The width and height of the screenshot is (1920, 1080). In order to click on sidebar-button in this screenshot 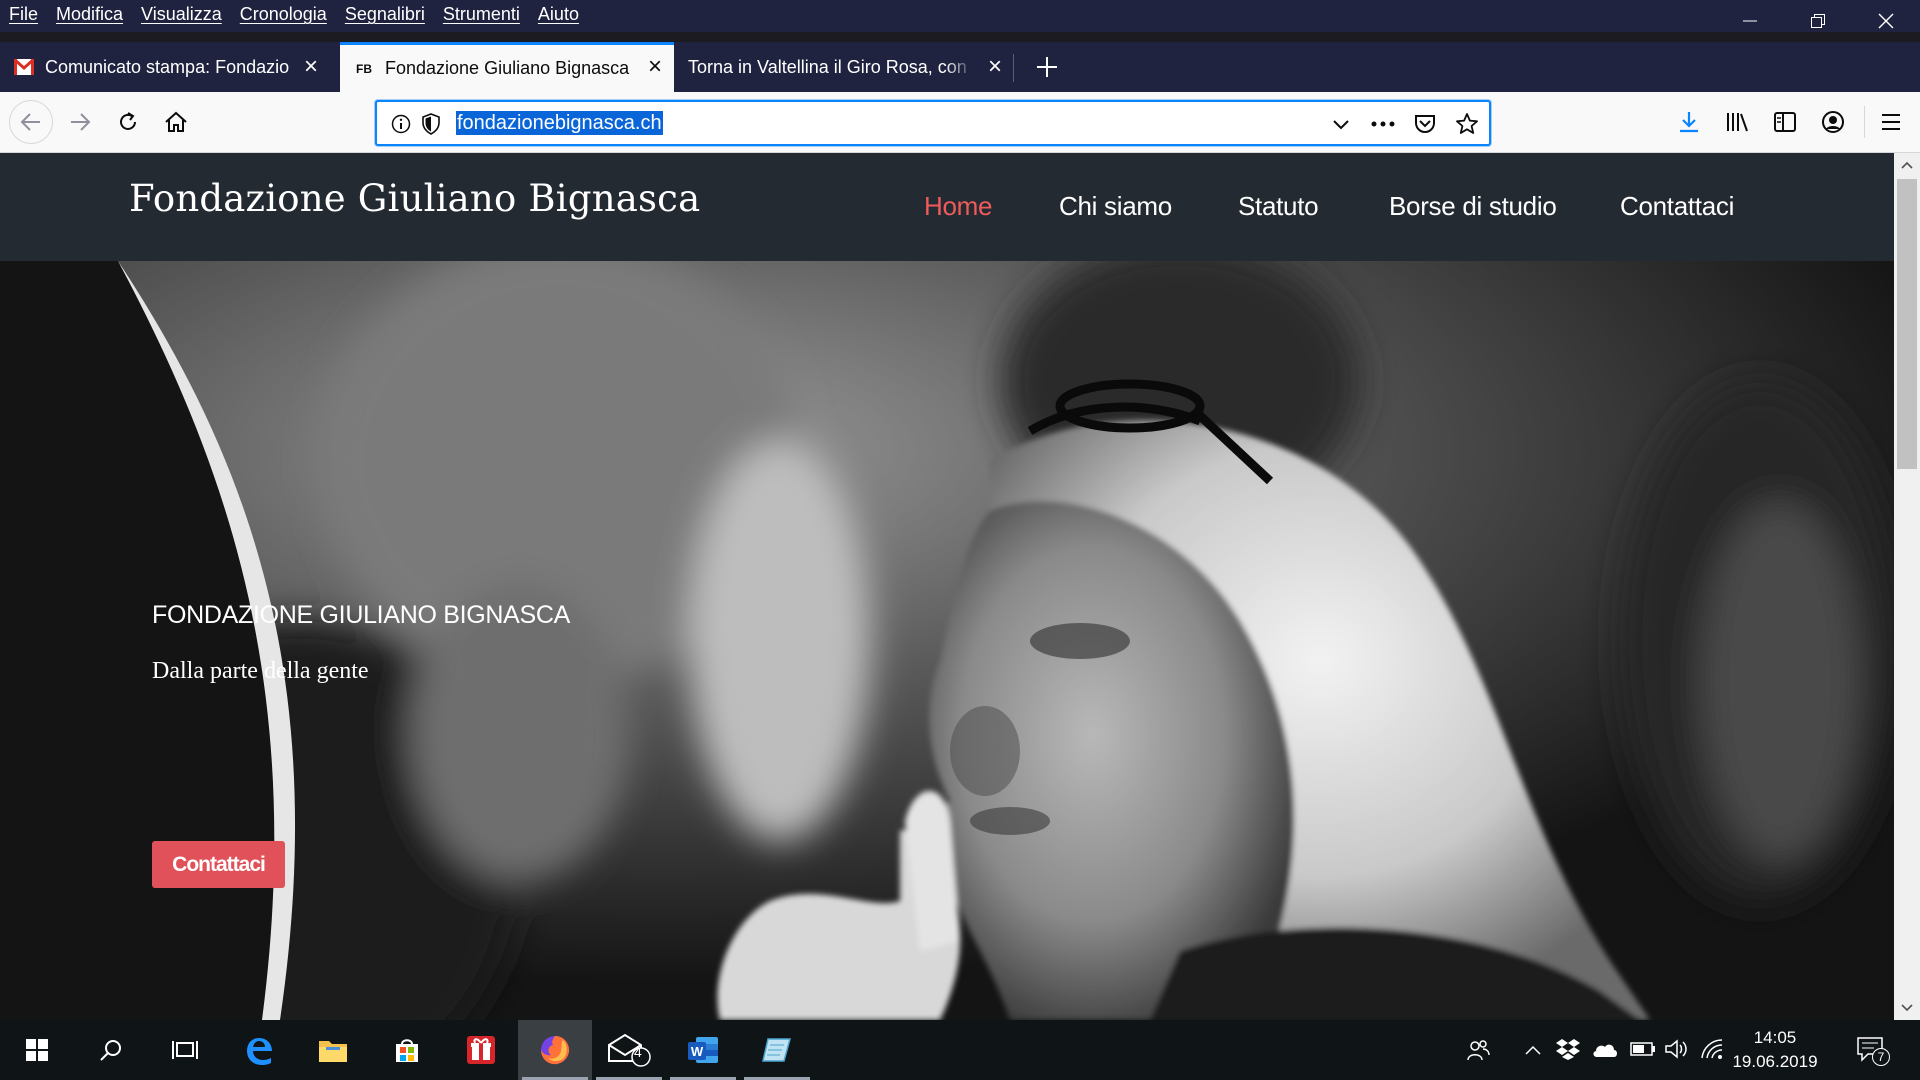, I will do `click(1785, 122)`.